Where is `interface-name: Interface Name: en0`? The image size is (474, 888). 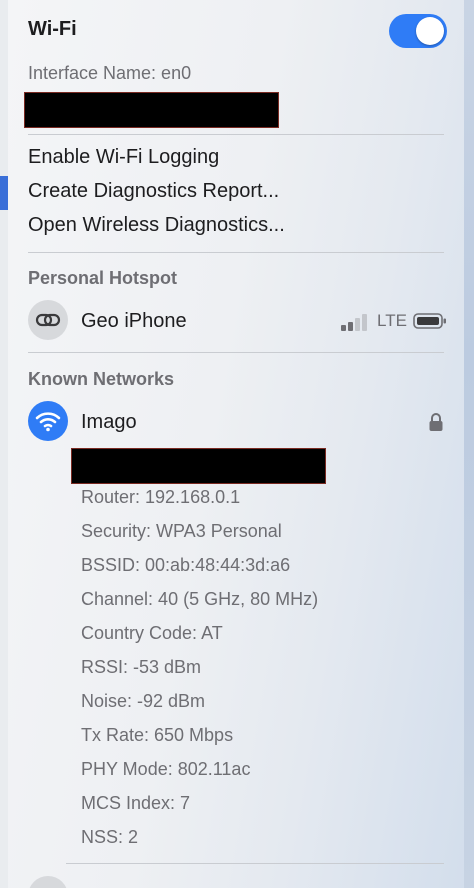
interface-name: Interface Name: en0 is located at coordinates (110, 73).